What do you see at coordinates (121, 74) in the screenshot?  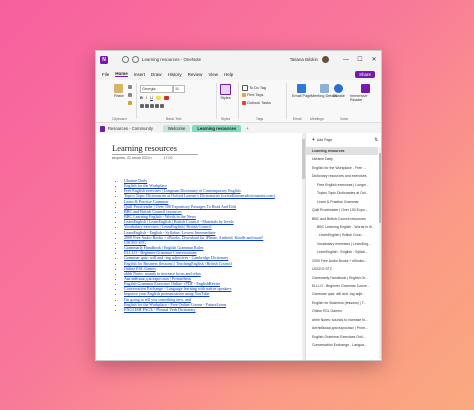 I see `menu-item-home: Home` at bounding box center [121, 74].